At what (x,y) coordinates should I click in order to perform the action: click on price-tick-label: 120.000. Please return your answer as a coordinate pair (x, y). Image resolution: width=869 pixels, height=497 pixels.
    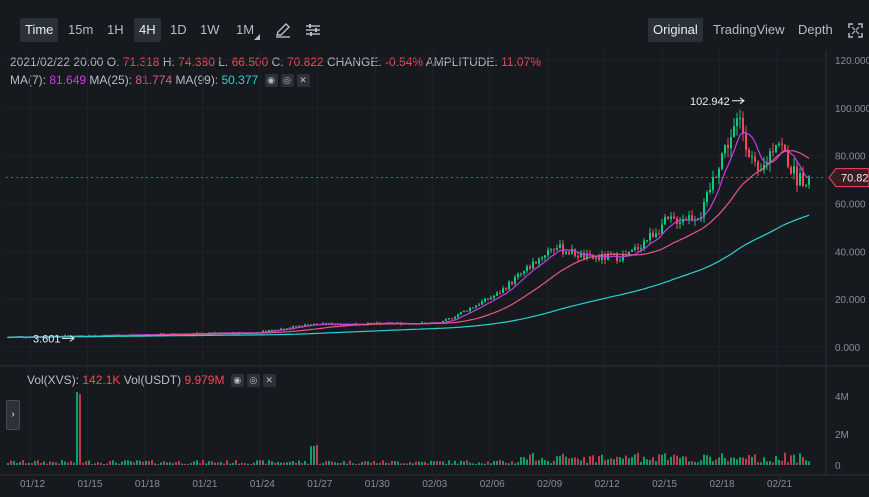
    Looking at the image, I should click on (852, 61).